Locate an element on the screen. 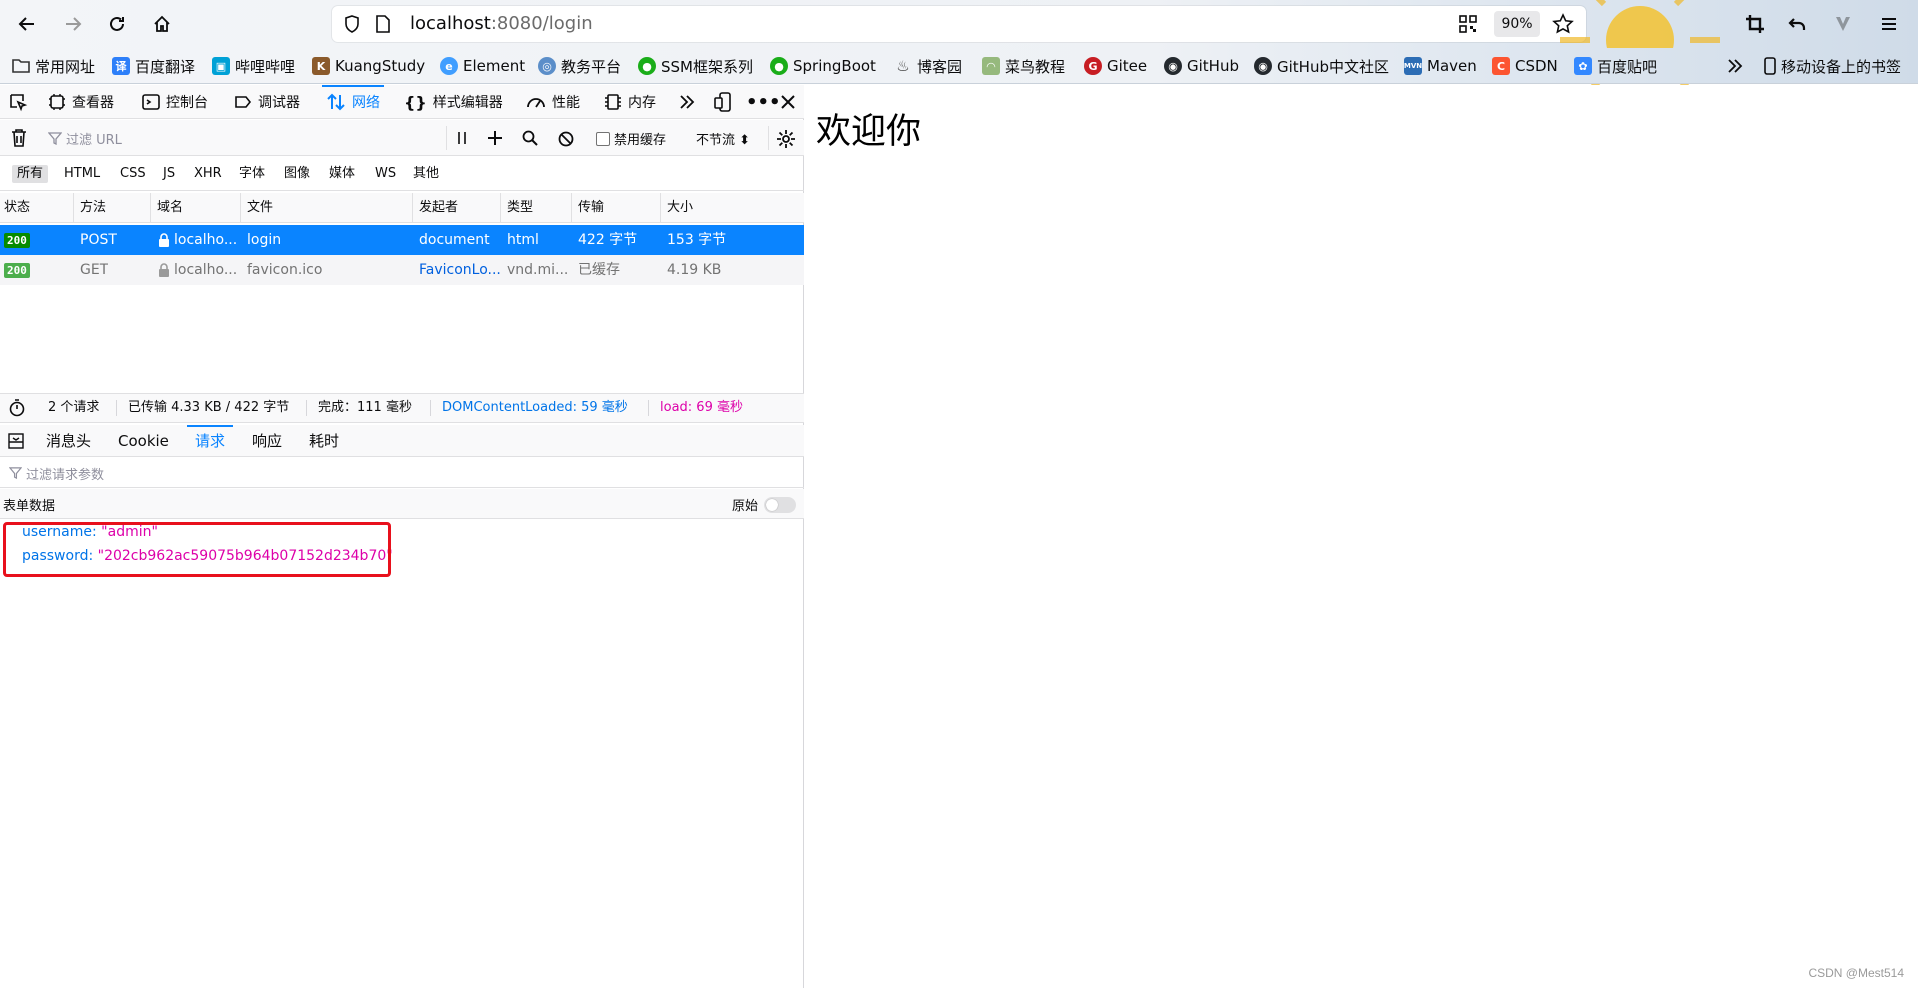 The height and width of the screenshot is (988, 1918). bookmark-item: G Gitee is located at coordinates (1115, 66).